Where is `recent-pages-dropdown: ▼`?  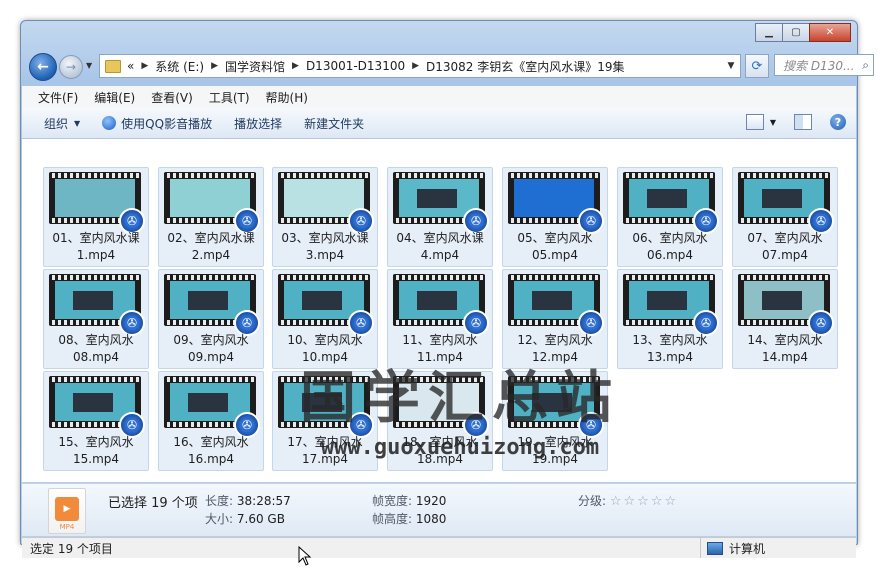
recent-pages-dropdown: ▼ is located at coordinates (89, 65).